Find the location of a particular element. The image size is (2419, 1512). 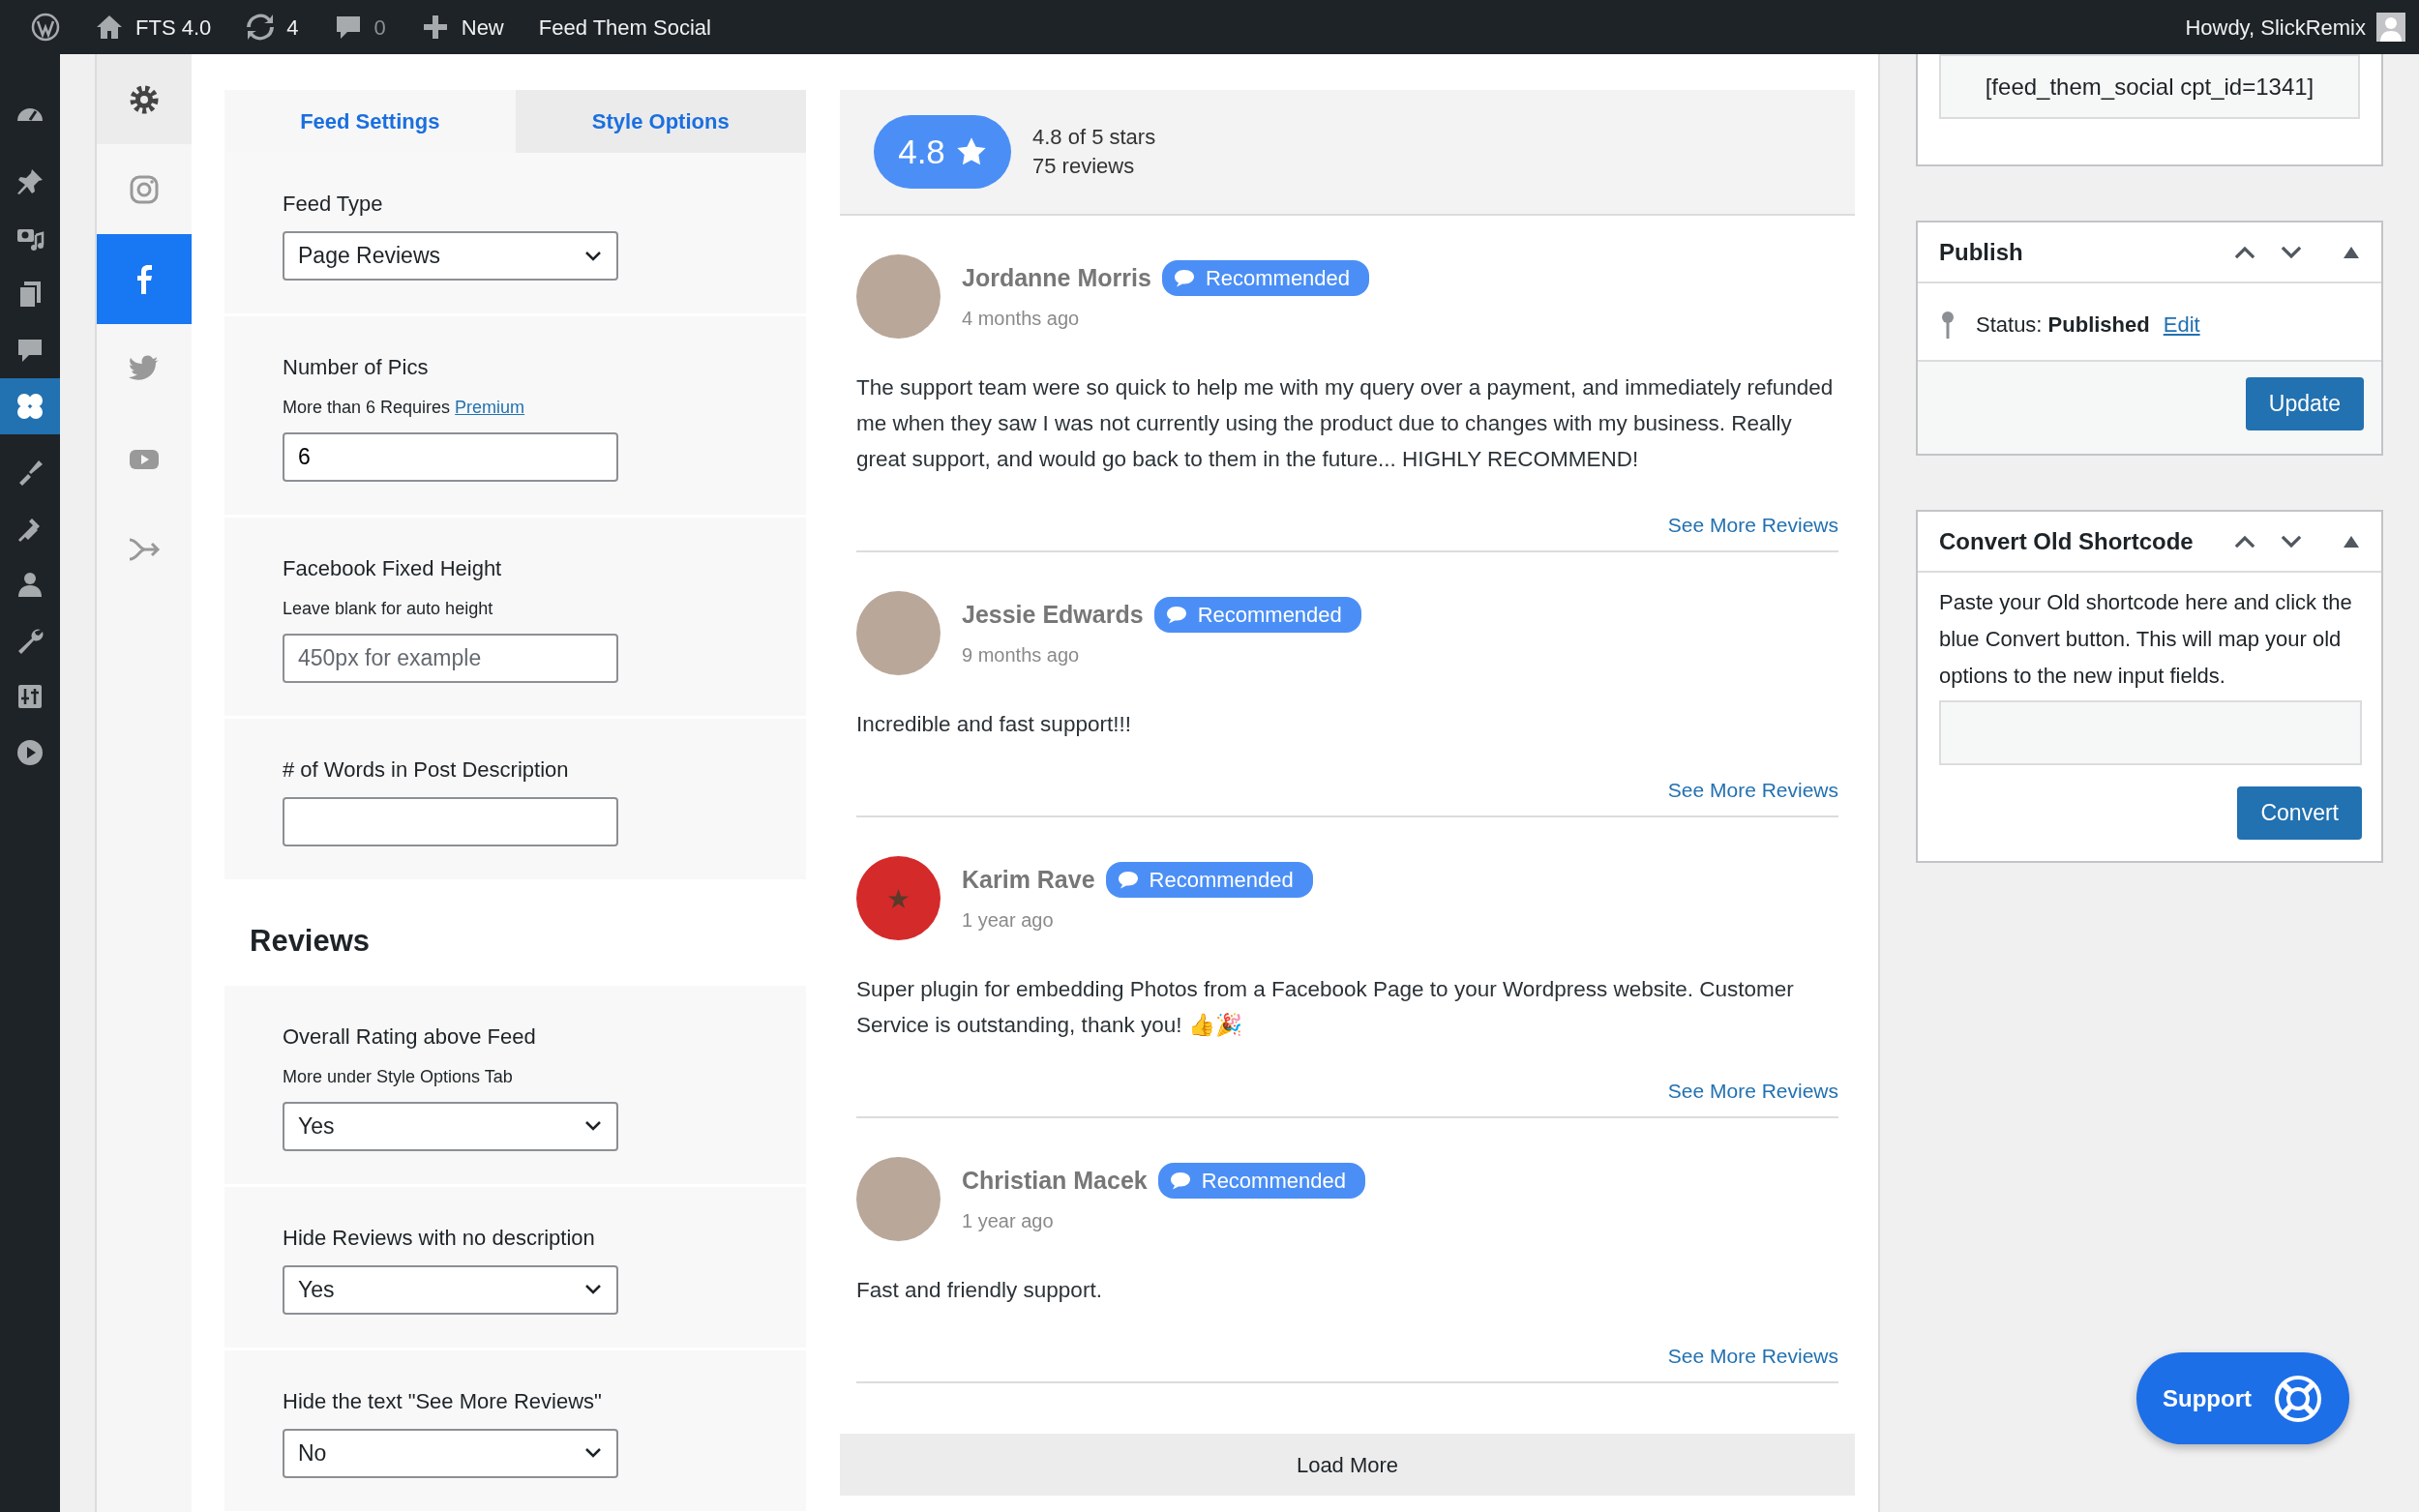

update-button: Update is located at coordinates (2304, 404).